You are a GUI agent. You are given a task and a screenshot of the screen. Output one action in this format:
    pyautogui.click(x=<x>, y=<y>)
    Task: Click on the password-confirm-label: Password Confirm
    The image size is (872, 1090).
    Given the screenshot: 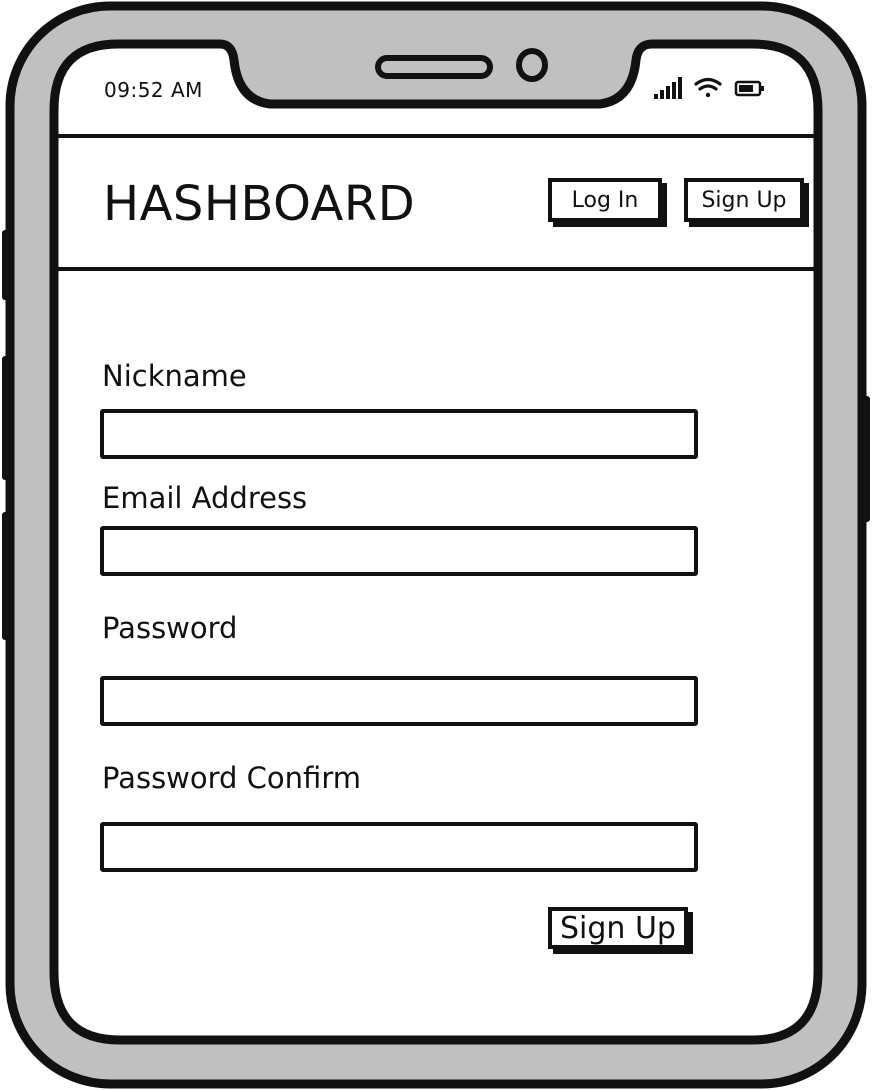 What is the action you would take?
    pyautogui.click(x=231, y=778)
    